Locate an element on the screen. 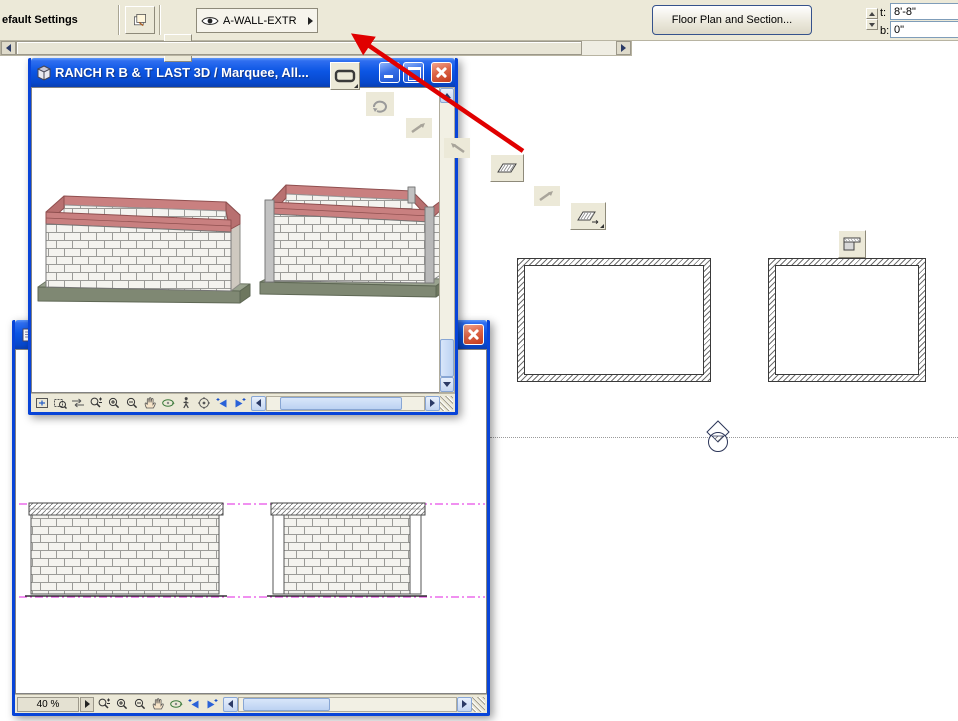 Image resolution: width=958 pixels, height=721 pixels. minimize-button is located at coordinates (389, 72).